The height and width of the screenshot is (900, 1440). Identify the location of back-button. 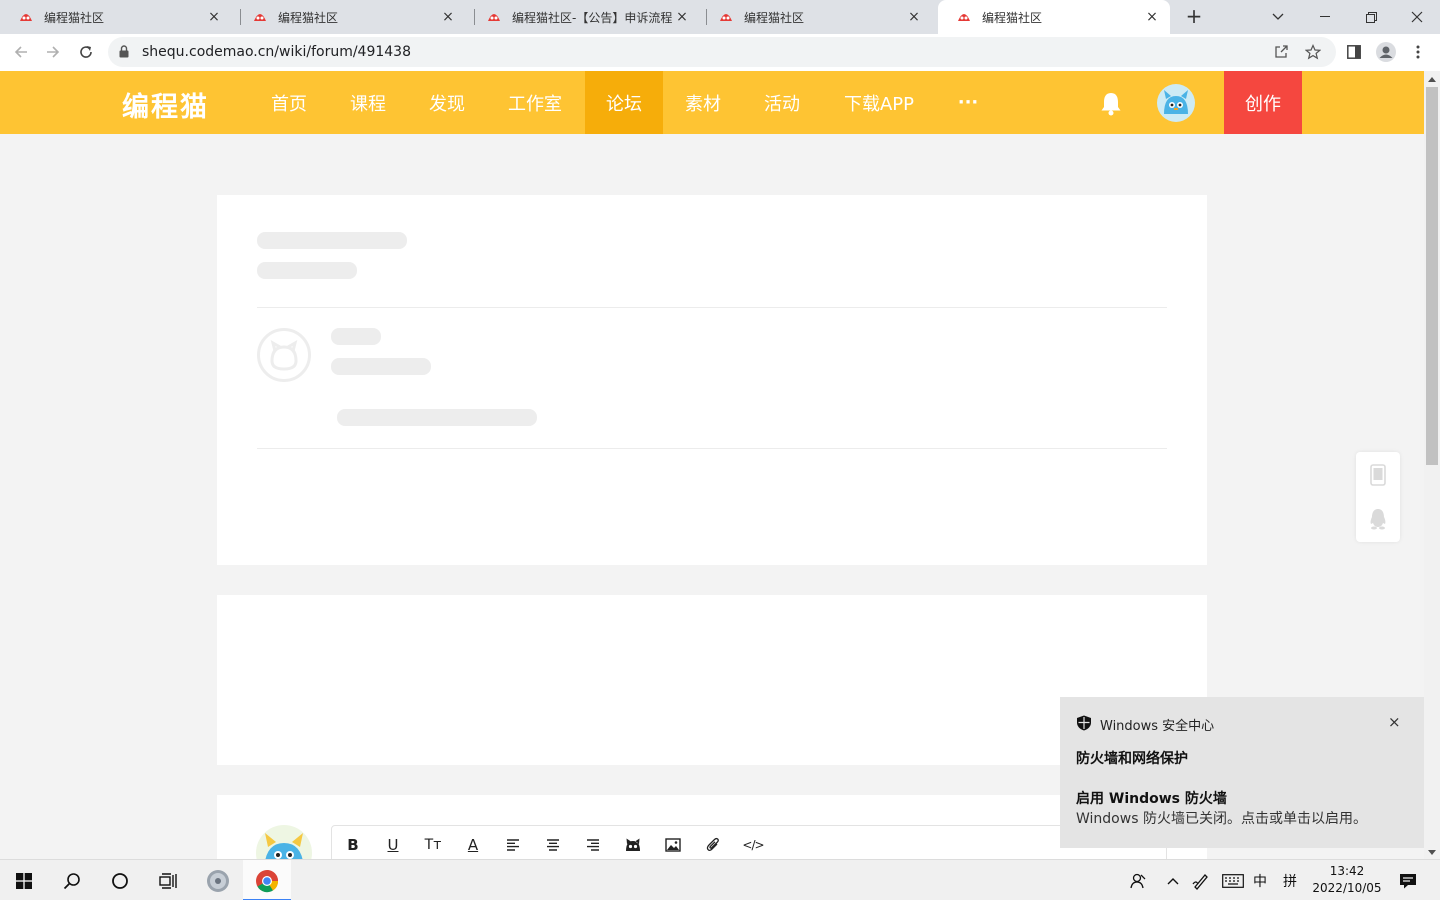
(21, 52).